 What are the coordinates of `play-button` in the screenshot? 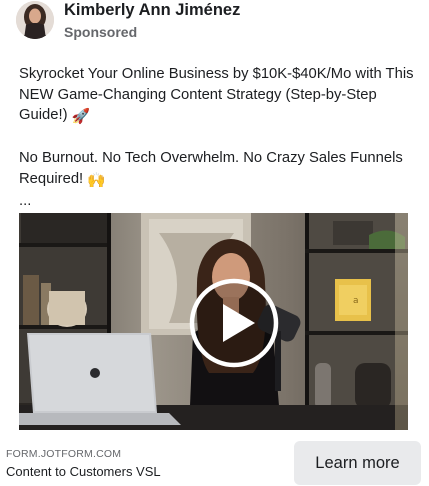 It's located at (234, 323).